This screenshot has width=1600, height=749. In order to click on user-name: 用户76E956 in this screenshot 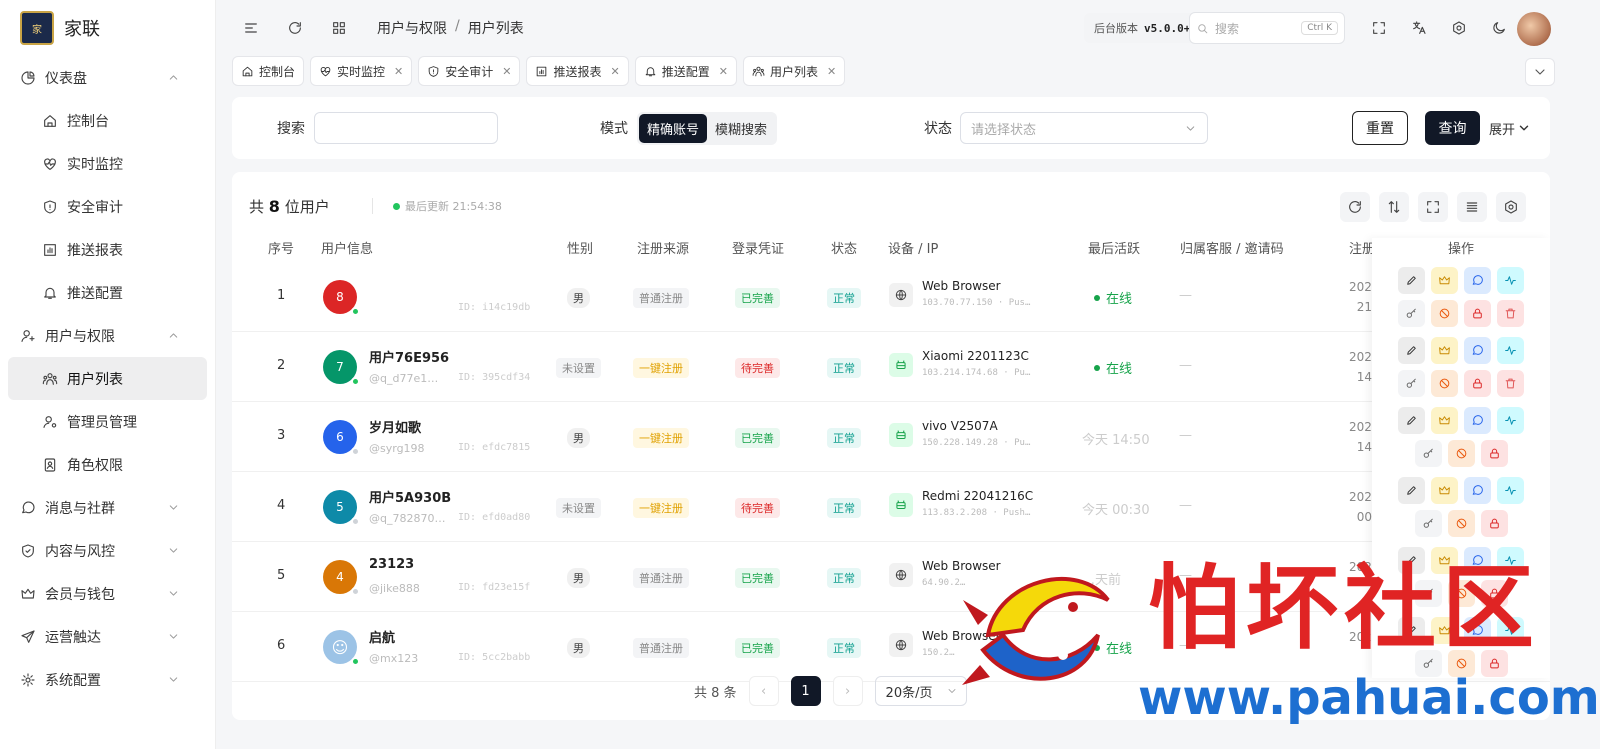, I will do `click(409, 356)`.